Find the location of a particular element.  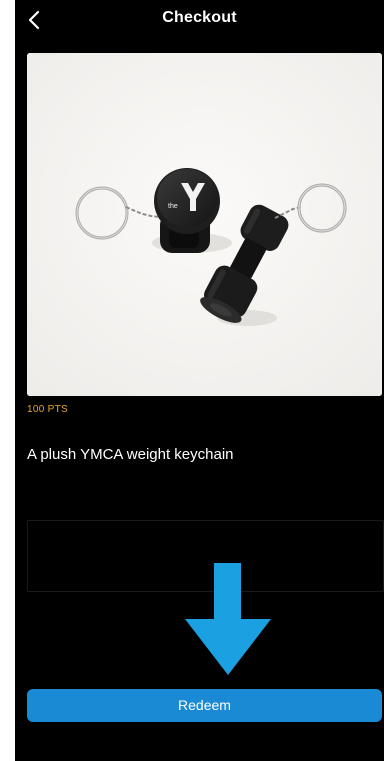

navigation-bar: Checkout is located at coordinates (199, 22).